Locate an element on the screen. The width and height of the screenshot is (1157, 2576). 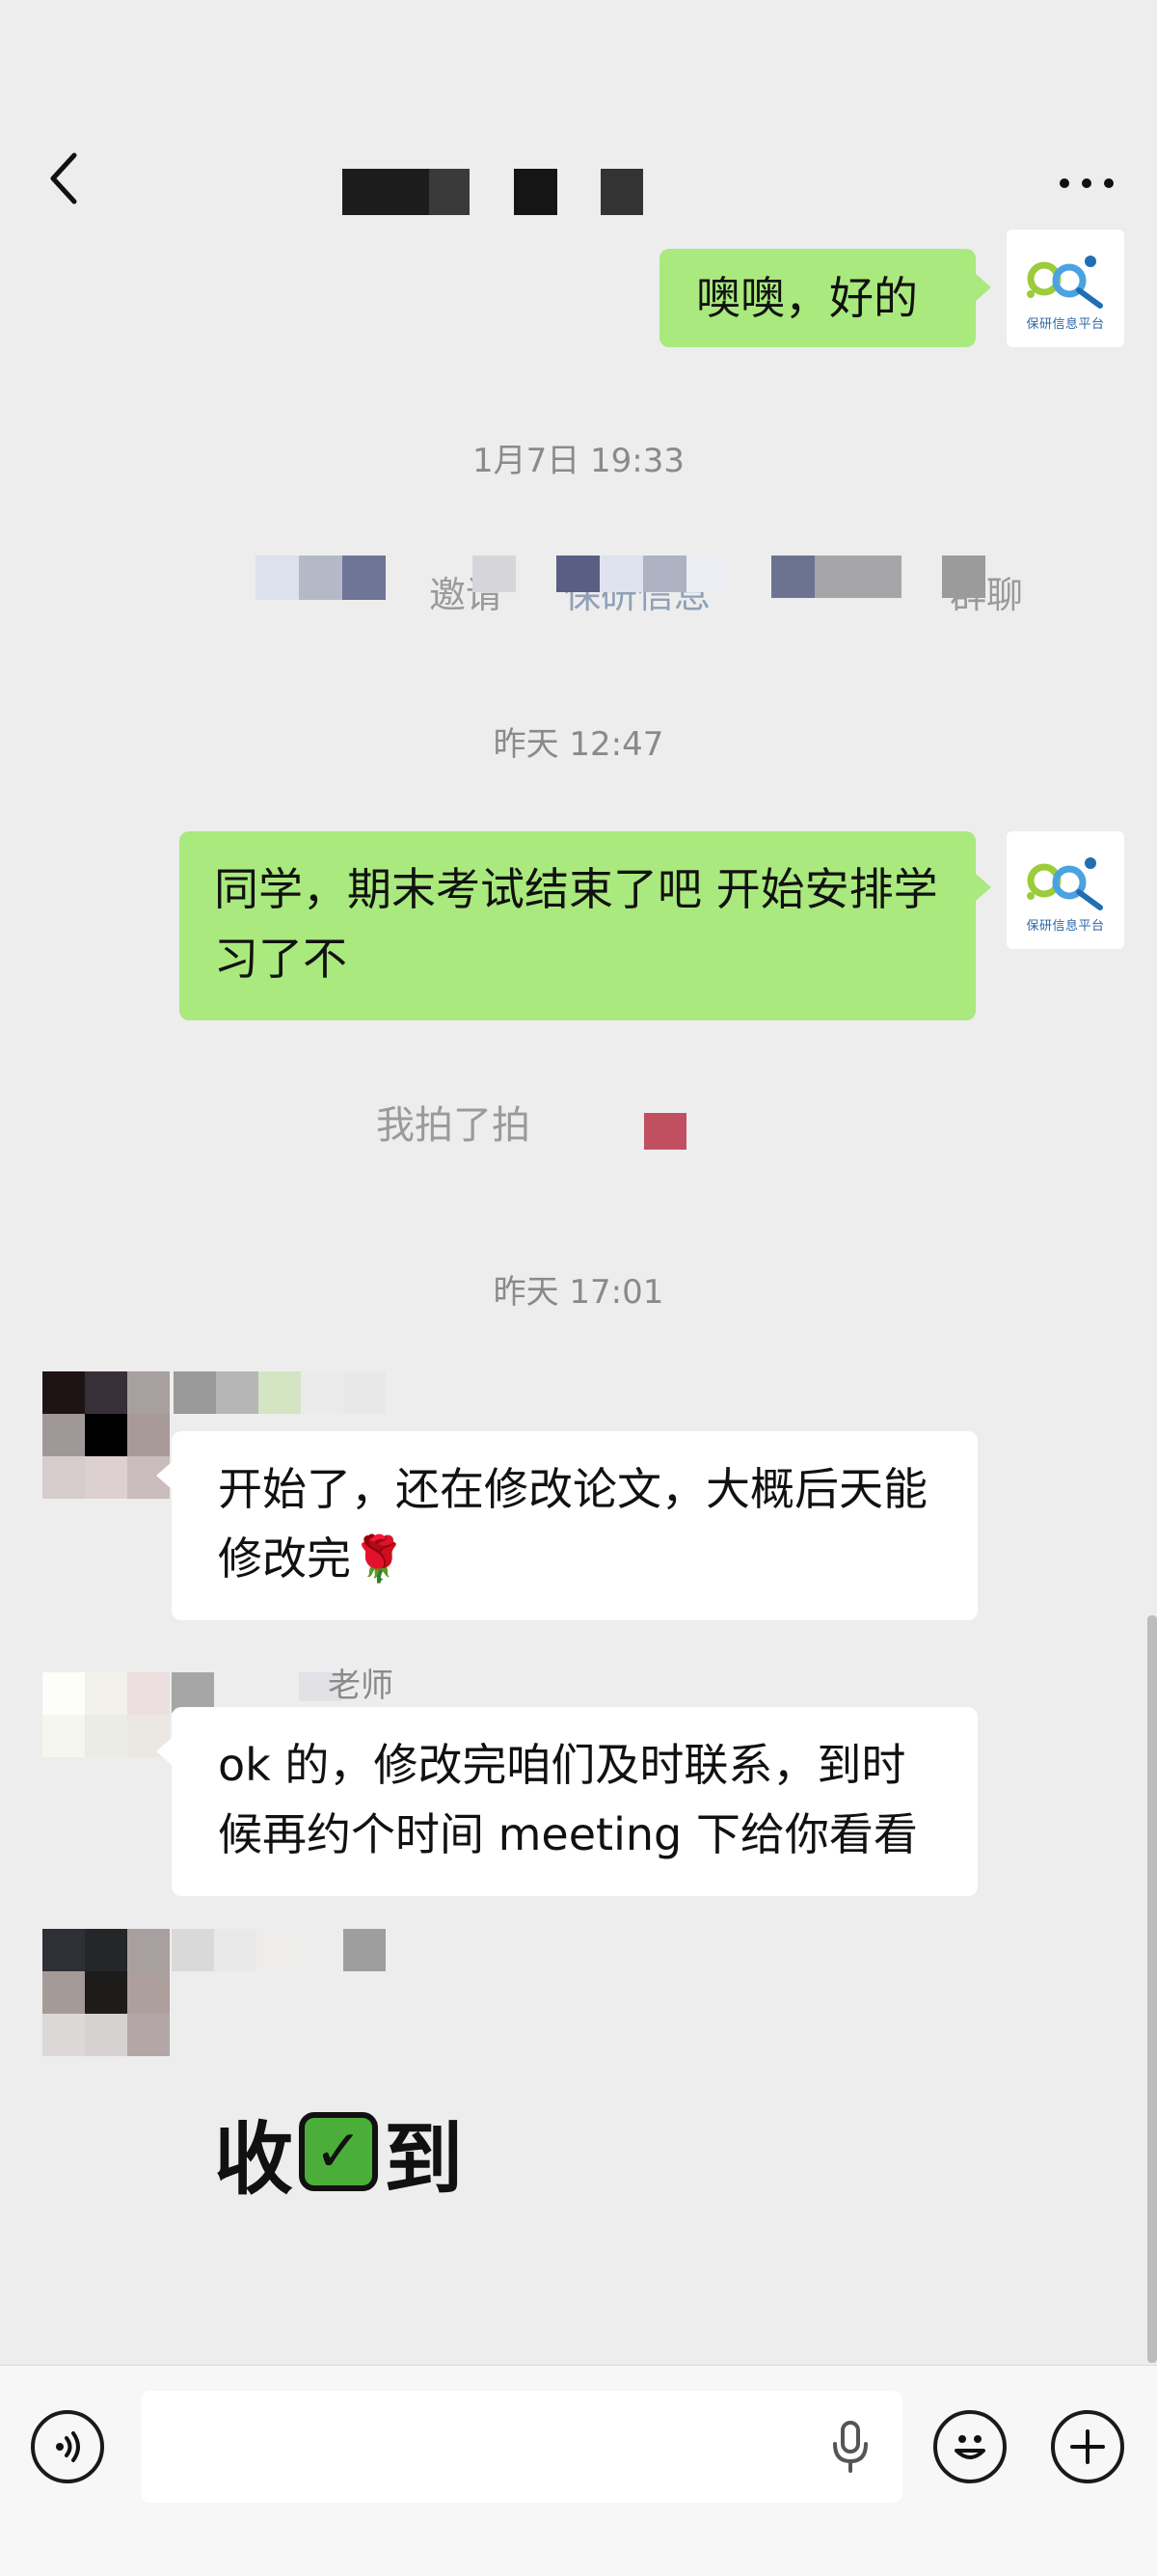
voice-mode-icon is located at coordinates (68, 2446).